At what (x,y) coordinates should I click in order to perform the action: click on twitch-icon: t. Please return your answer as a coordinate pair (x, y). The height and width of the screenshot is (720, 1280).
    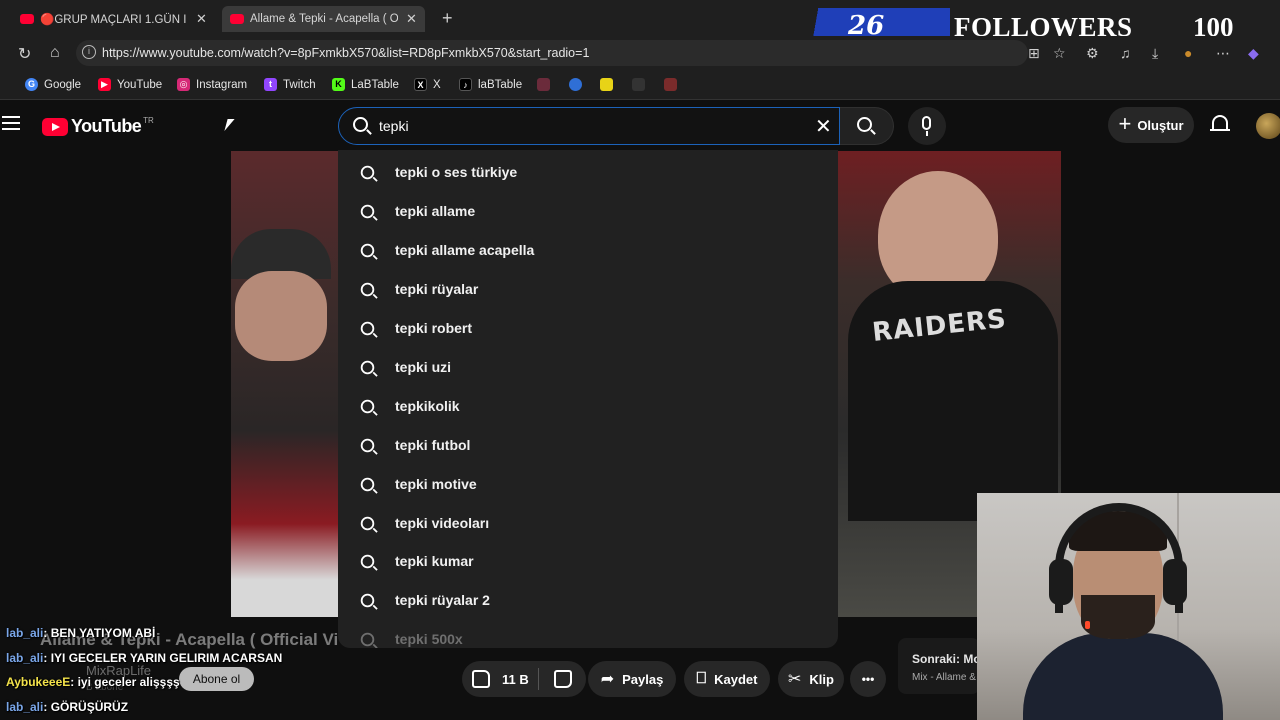
    Looking at the image, I should click on (270, 84).